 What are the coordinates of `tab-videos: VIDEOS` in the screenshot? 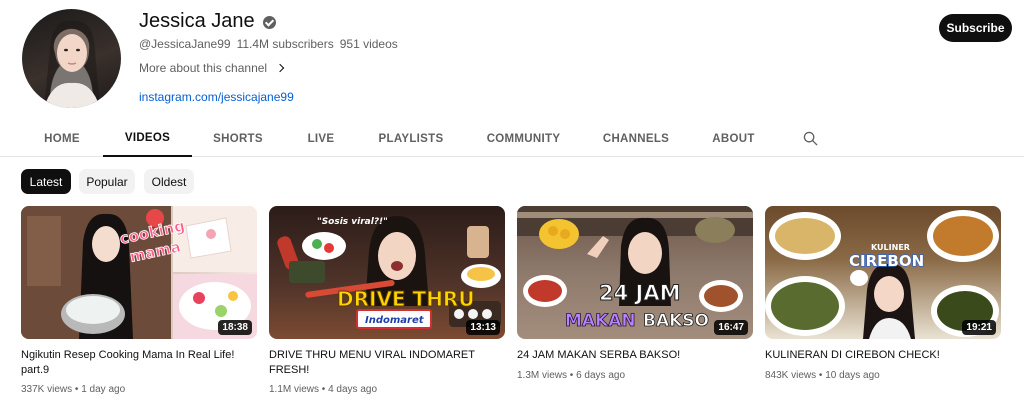 It's located at (147, 138).